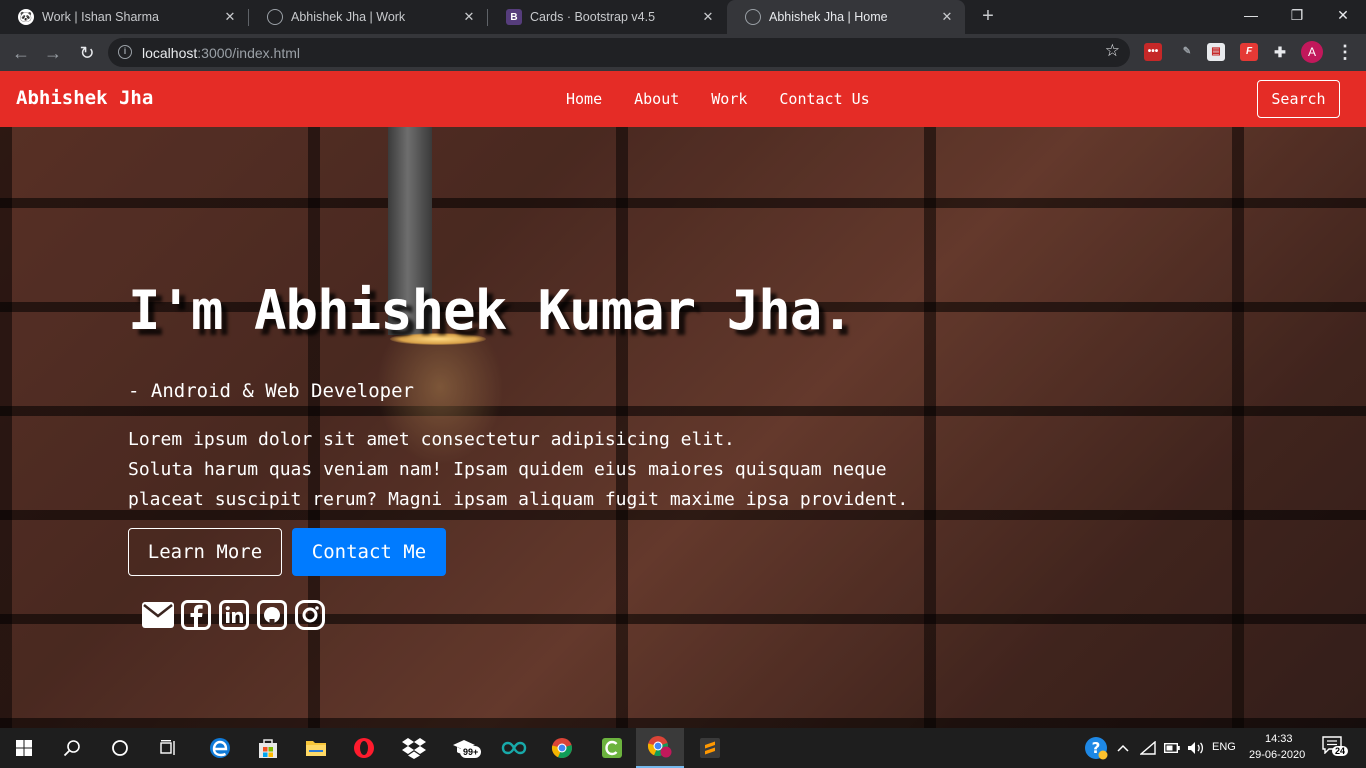 Image resolution: width=1366 pixels, height=768 pixels. Describe the element at coordinates (619, 52) in the screenshot. I see `address-bar: i localhost:3000/index.html ☆` at that location.